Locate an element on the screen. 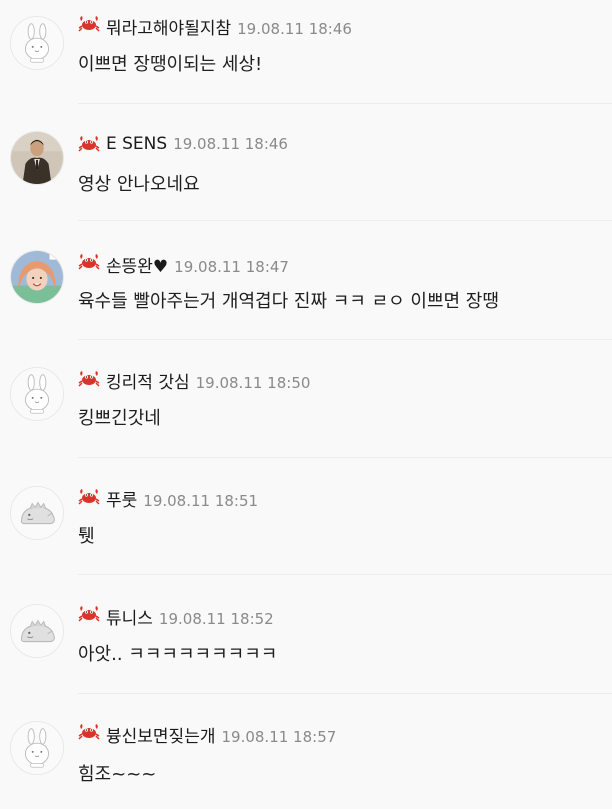  nickname: 푸룻 is located at coordinates (121, 501).